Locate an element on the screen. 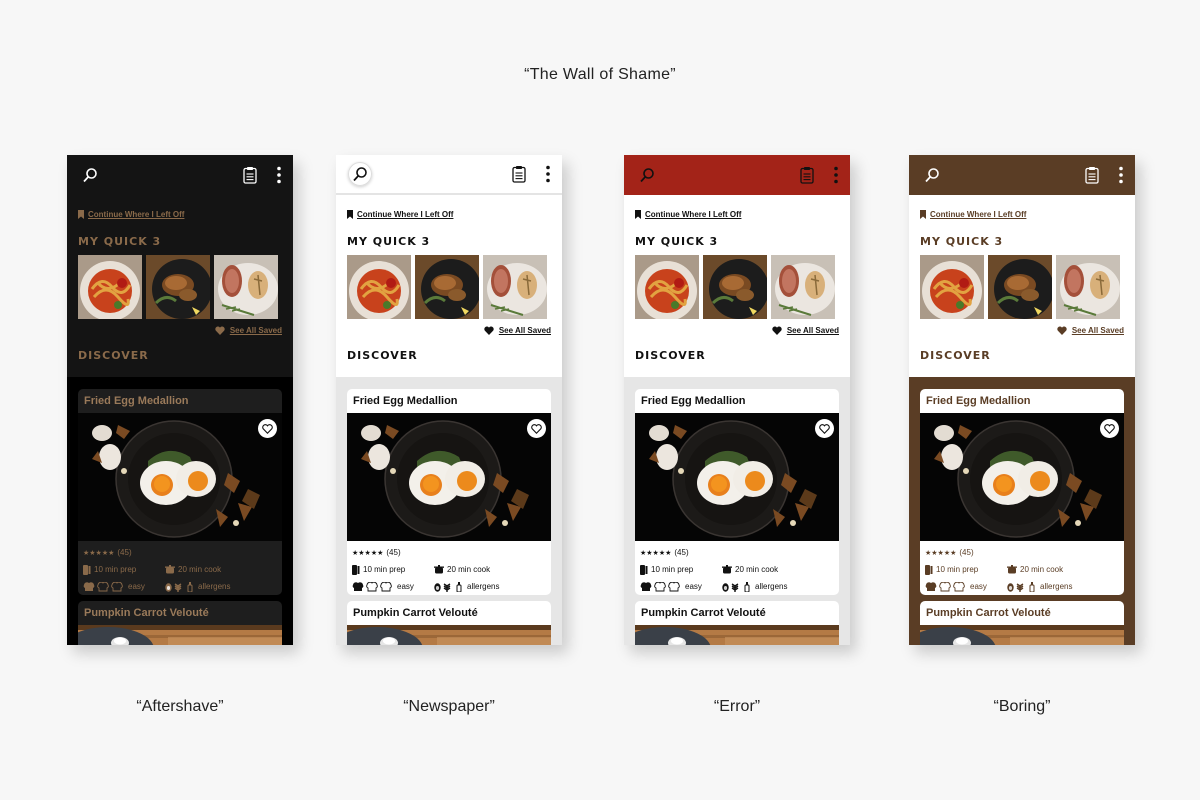 Image resolution: width=1200 pixels, height=800 pixels. page-title: “The Wall of Shame” is located at coordinates (600, 74).